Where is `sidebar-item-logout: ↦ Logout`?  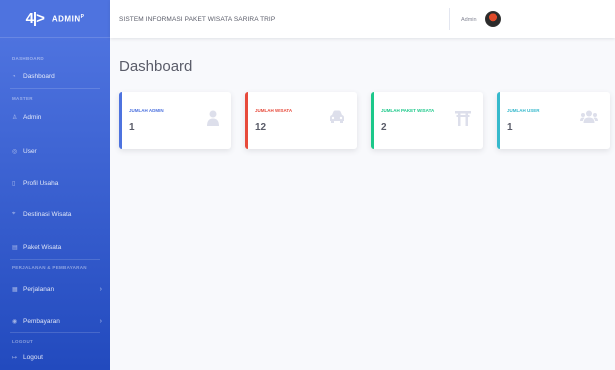
sidebar-item-logout: ↦ Logout is located at coordinates (57, 357).